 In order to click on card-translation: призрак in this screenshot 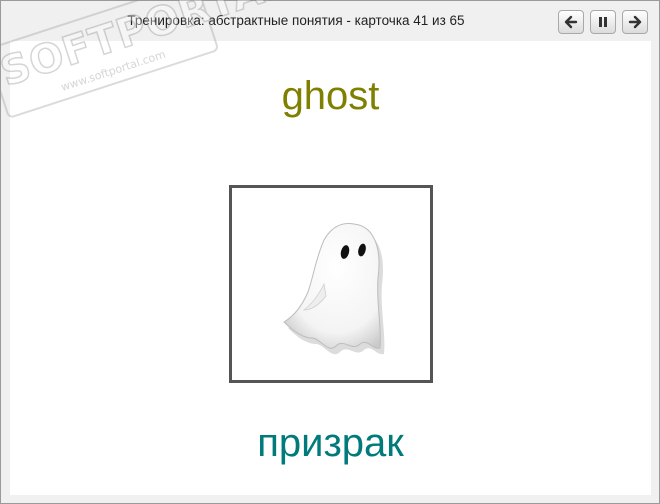, I will do `click(330, 443)`.